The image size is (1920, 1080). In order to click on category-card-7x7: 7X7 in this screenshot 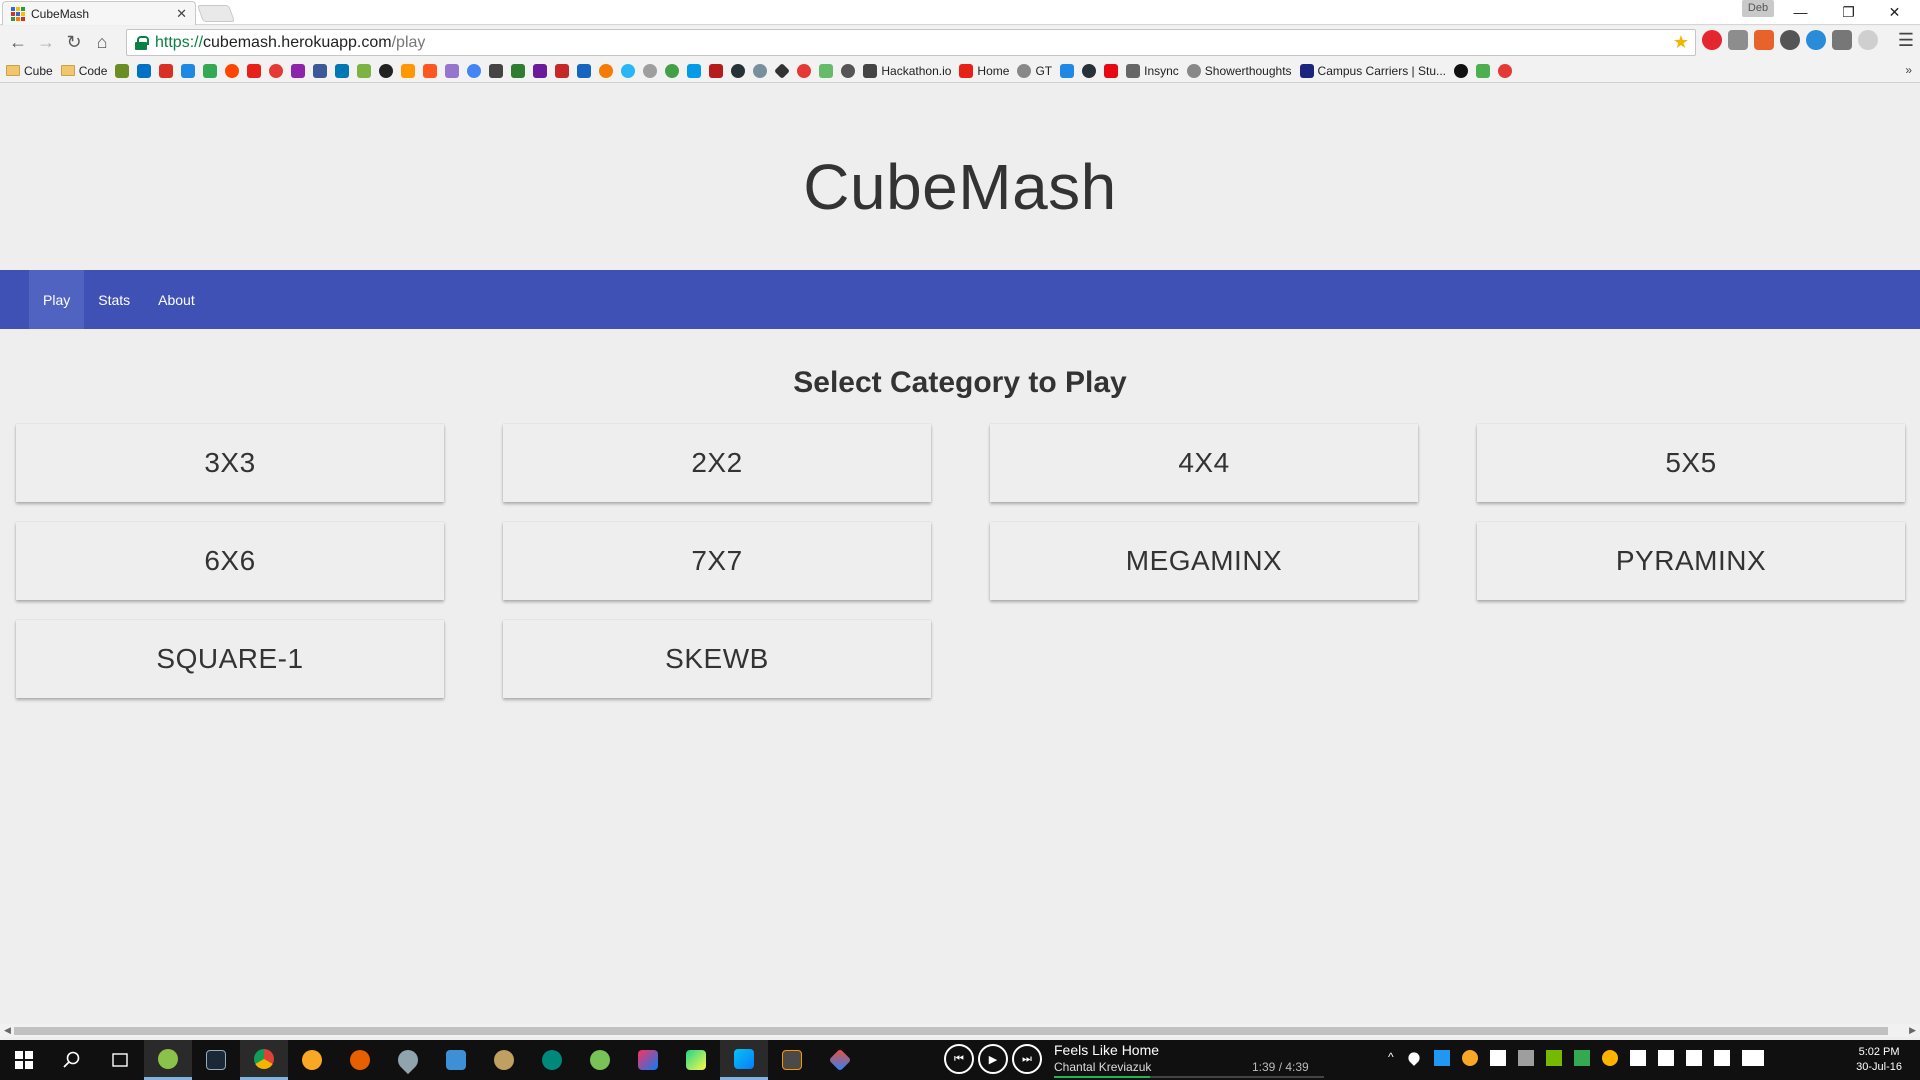, I will do `click(717, 561)`.